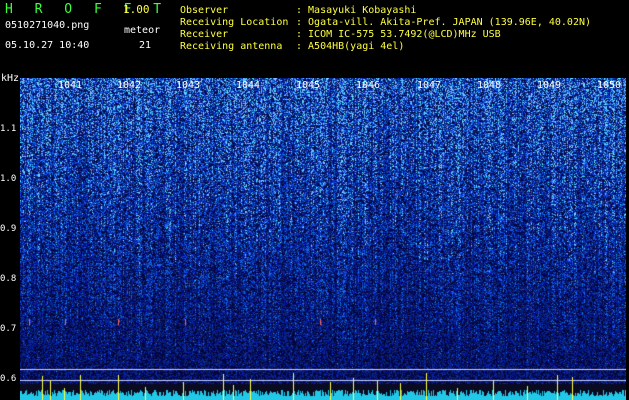  I want to click on time-tick-label: 1049, so click(549, 85).